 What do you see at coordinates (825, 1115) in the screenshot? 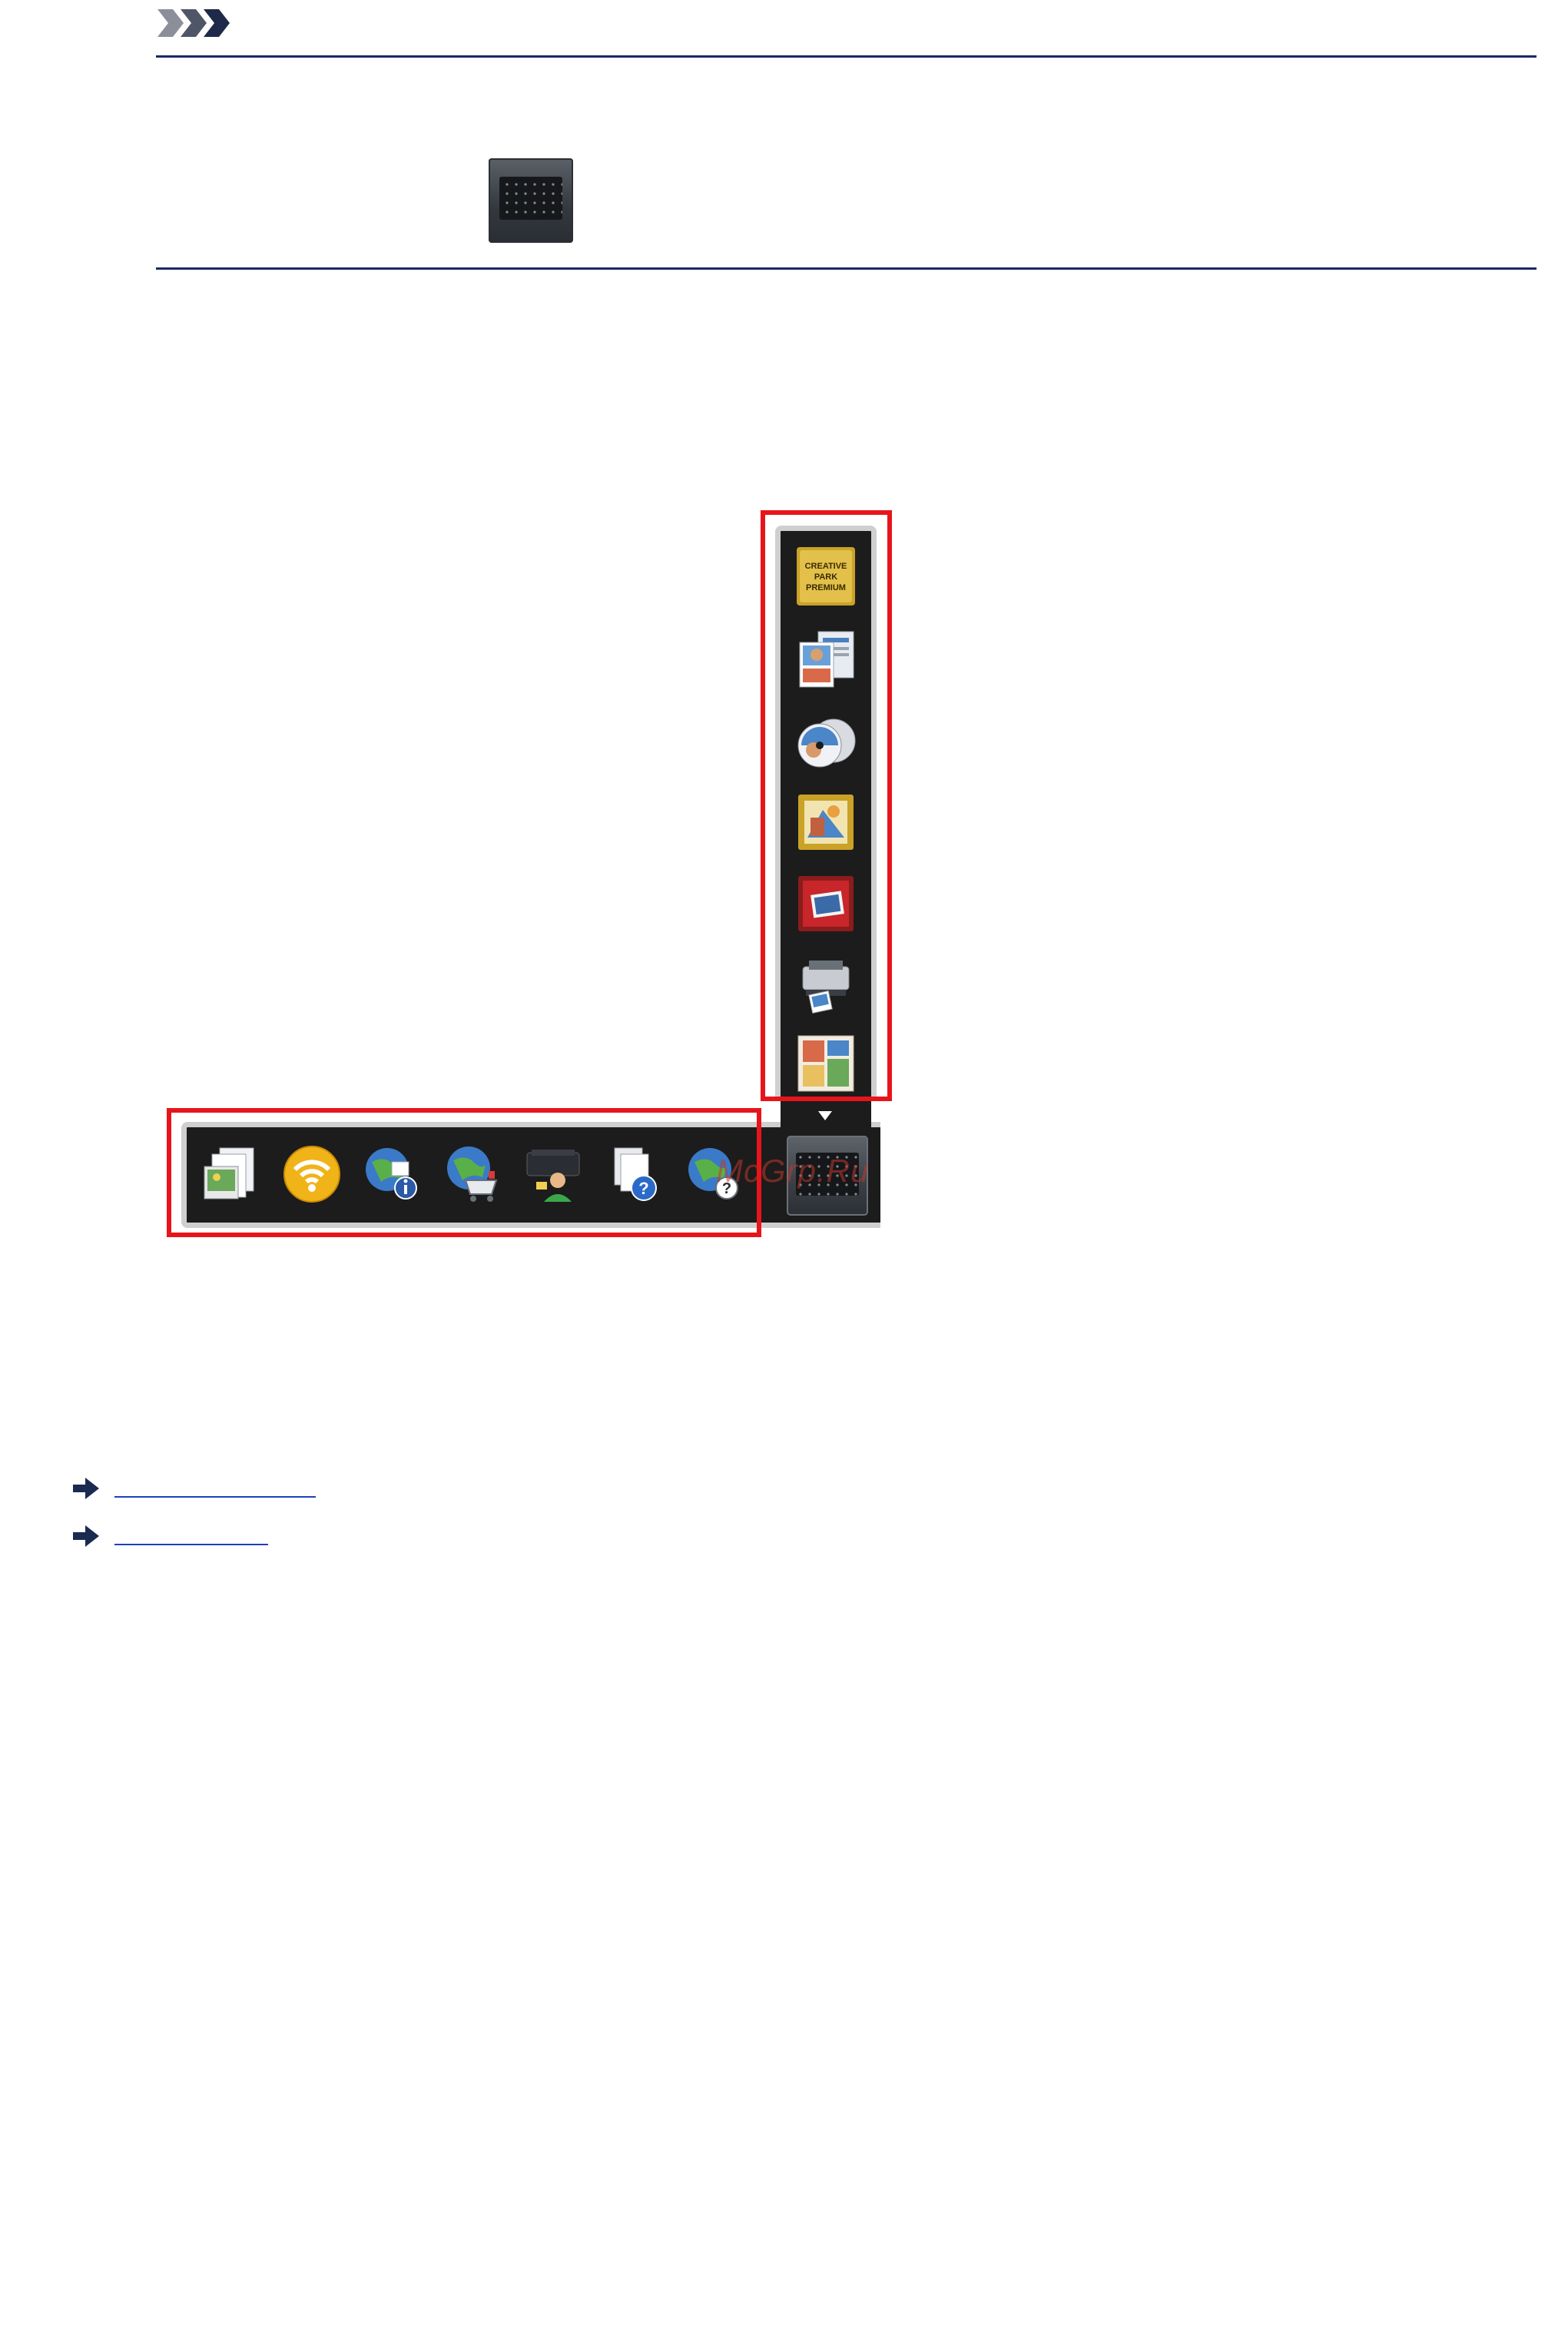
I see `triangle-down-icon` at bounding box center [825, 1115].